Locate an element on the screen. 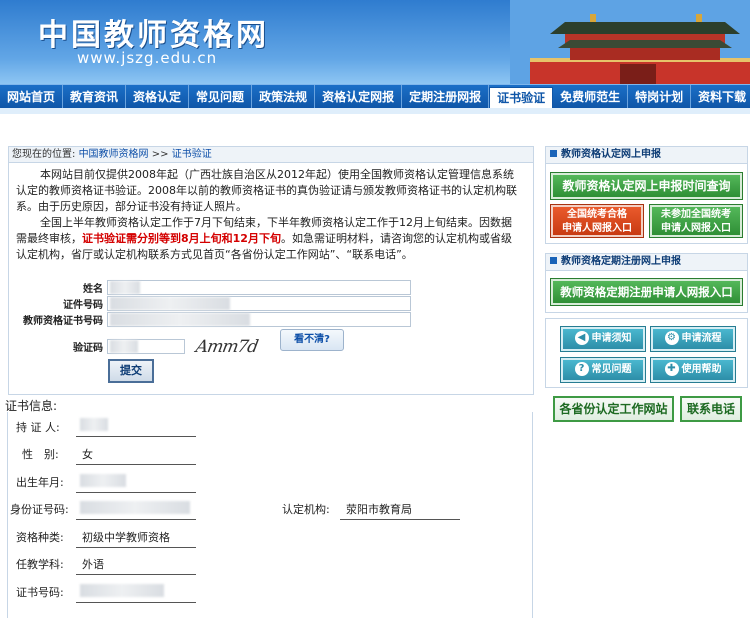 The height and width of the screenshot is (618, 750). nav-special-post: 特岗计划 is located at coordinates (660, 97).